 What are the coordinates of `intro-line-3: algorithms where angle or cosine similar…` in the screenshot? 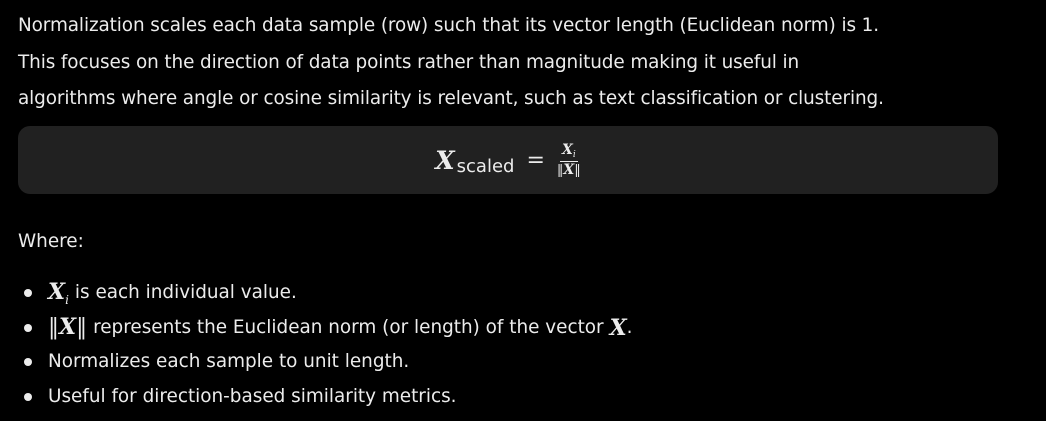 It's located at (451, 98).